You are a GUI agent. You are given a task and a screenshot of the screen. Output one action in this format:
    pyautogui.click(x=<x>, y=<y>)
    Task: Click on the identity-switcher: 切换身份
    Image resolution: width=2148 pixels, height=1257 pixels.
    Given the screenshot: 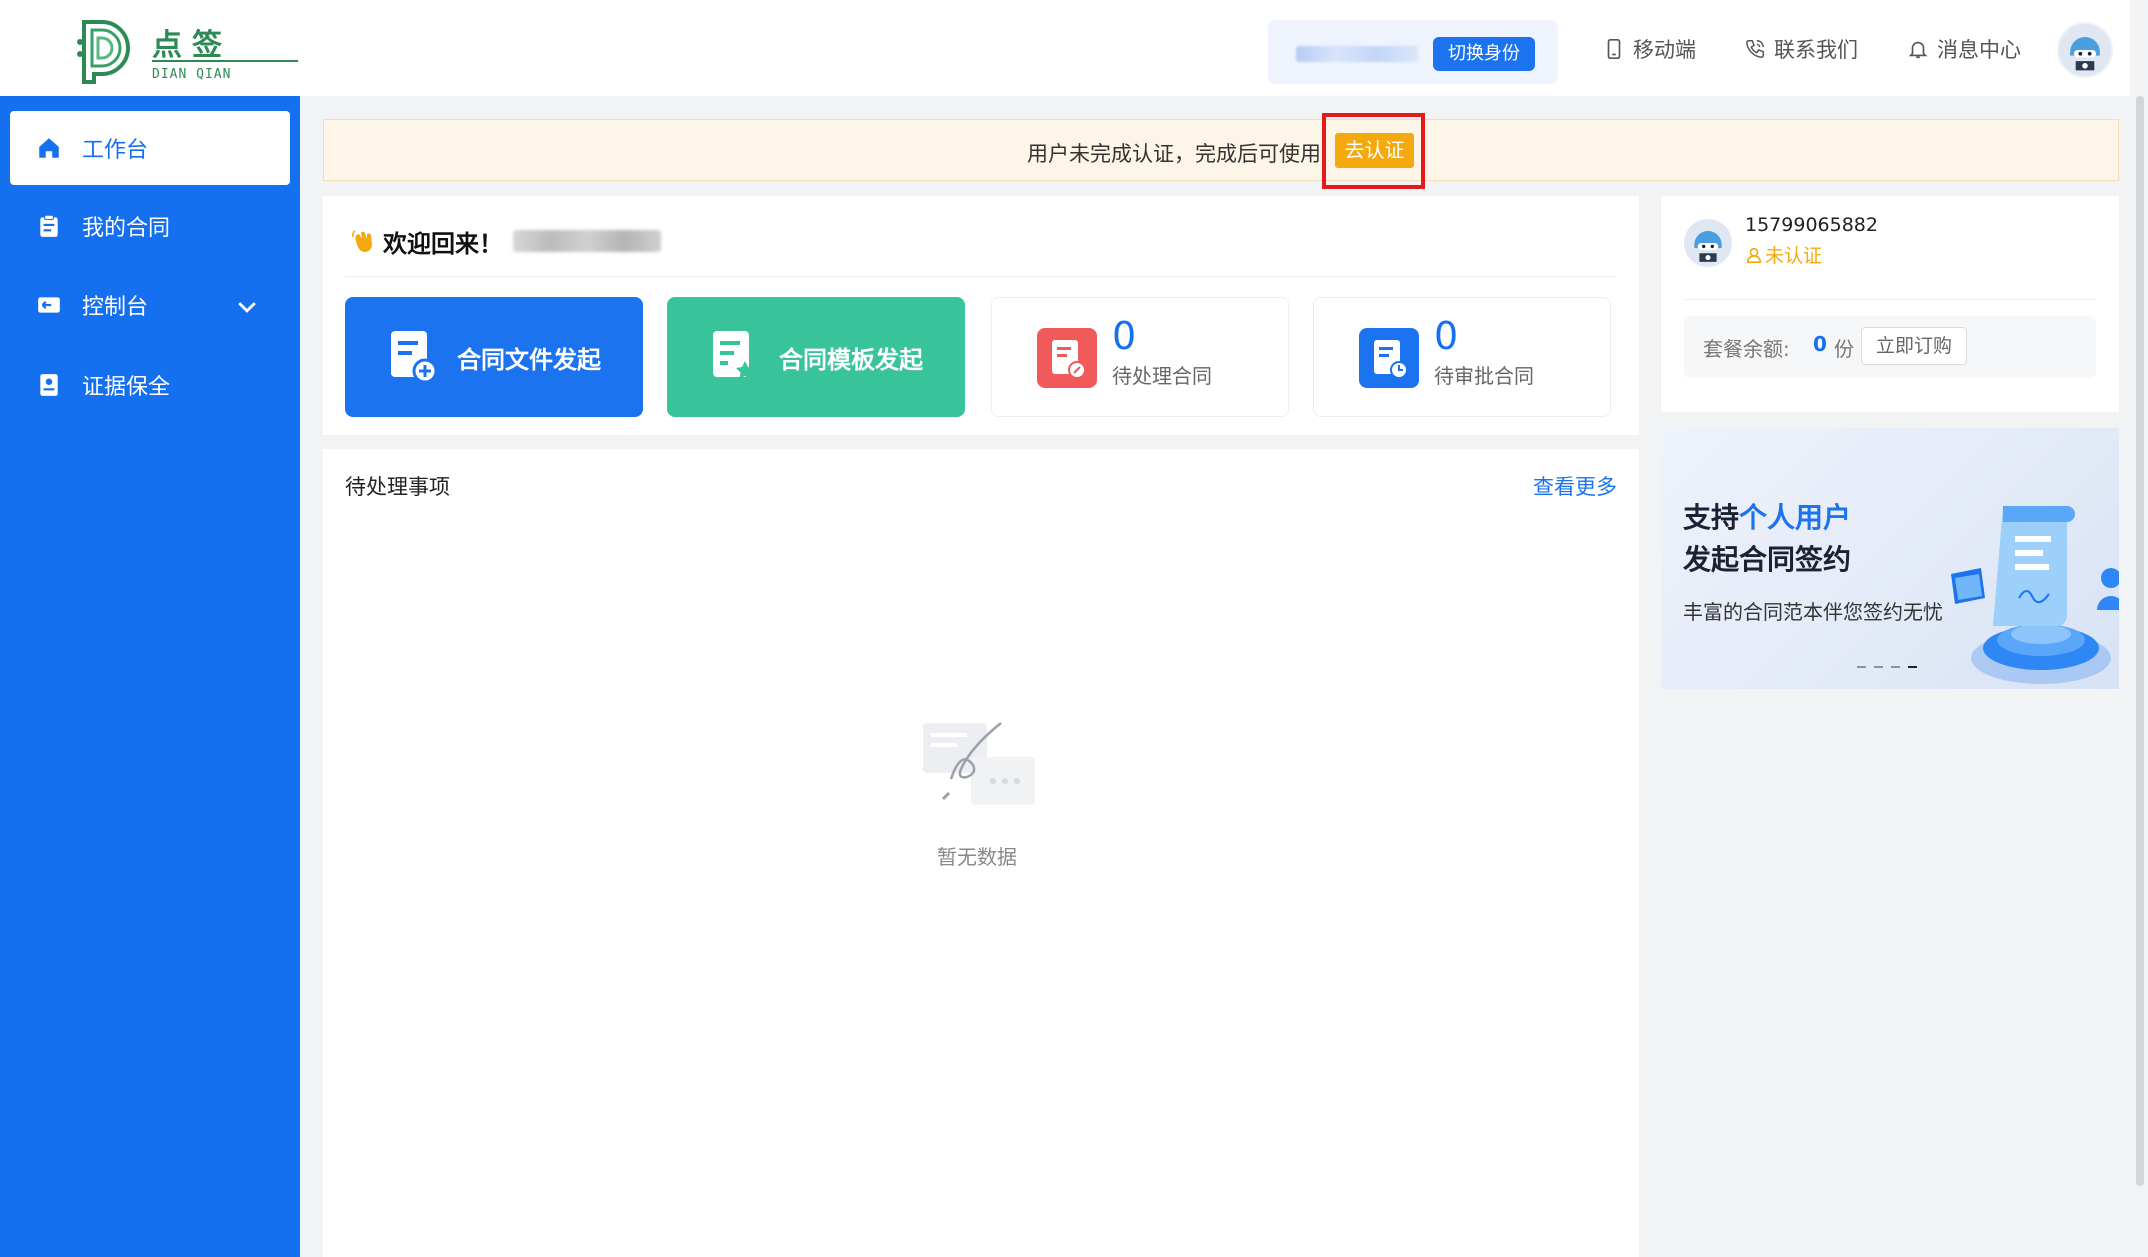 What is the action you would take?
    pyautogui.click(x=1413, y=52)
    